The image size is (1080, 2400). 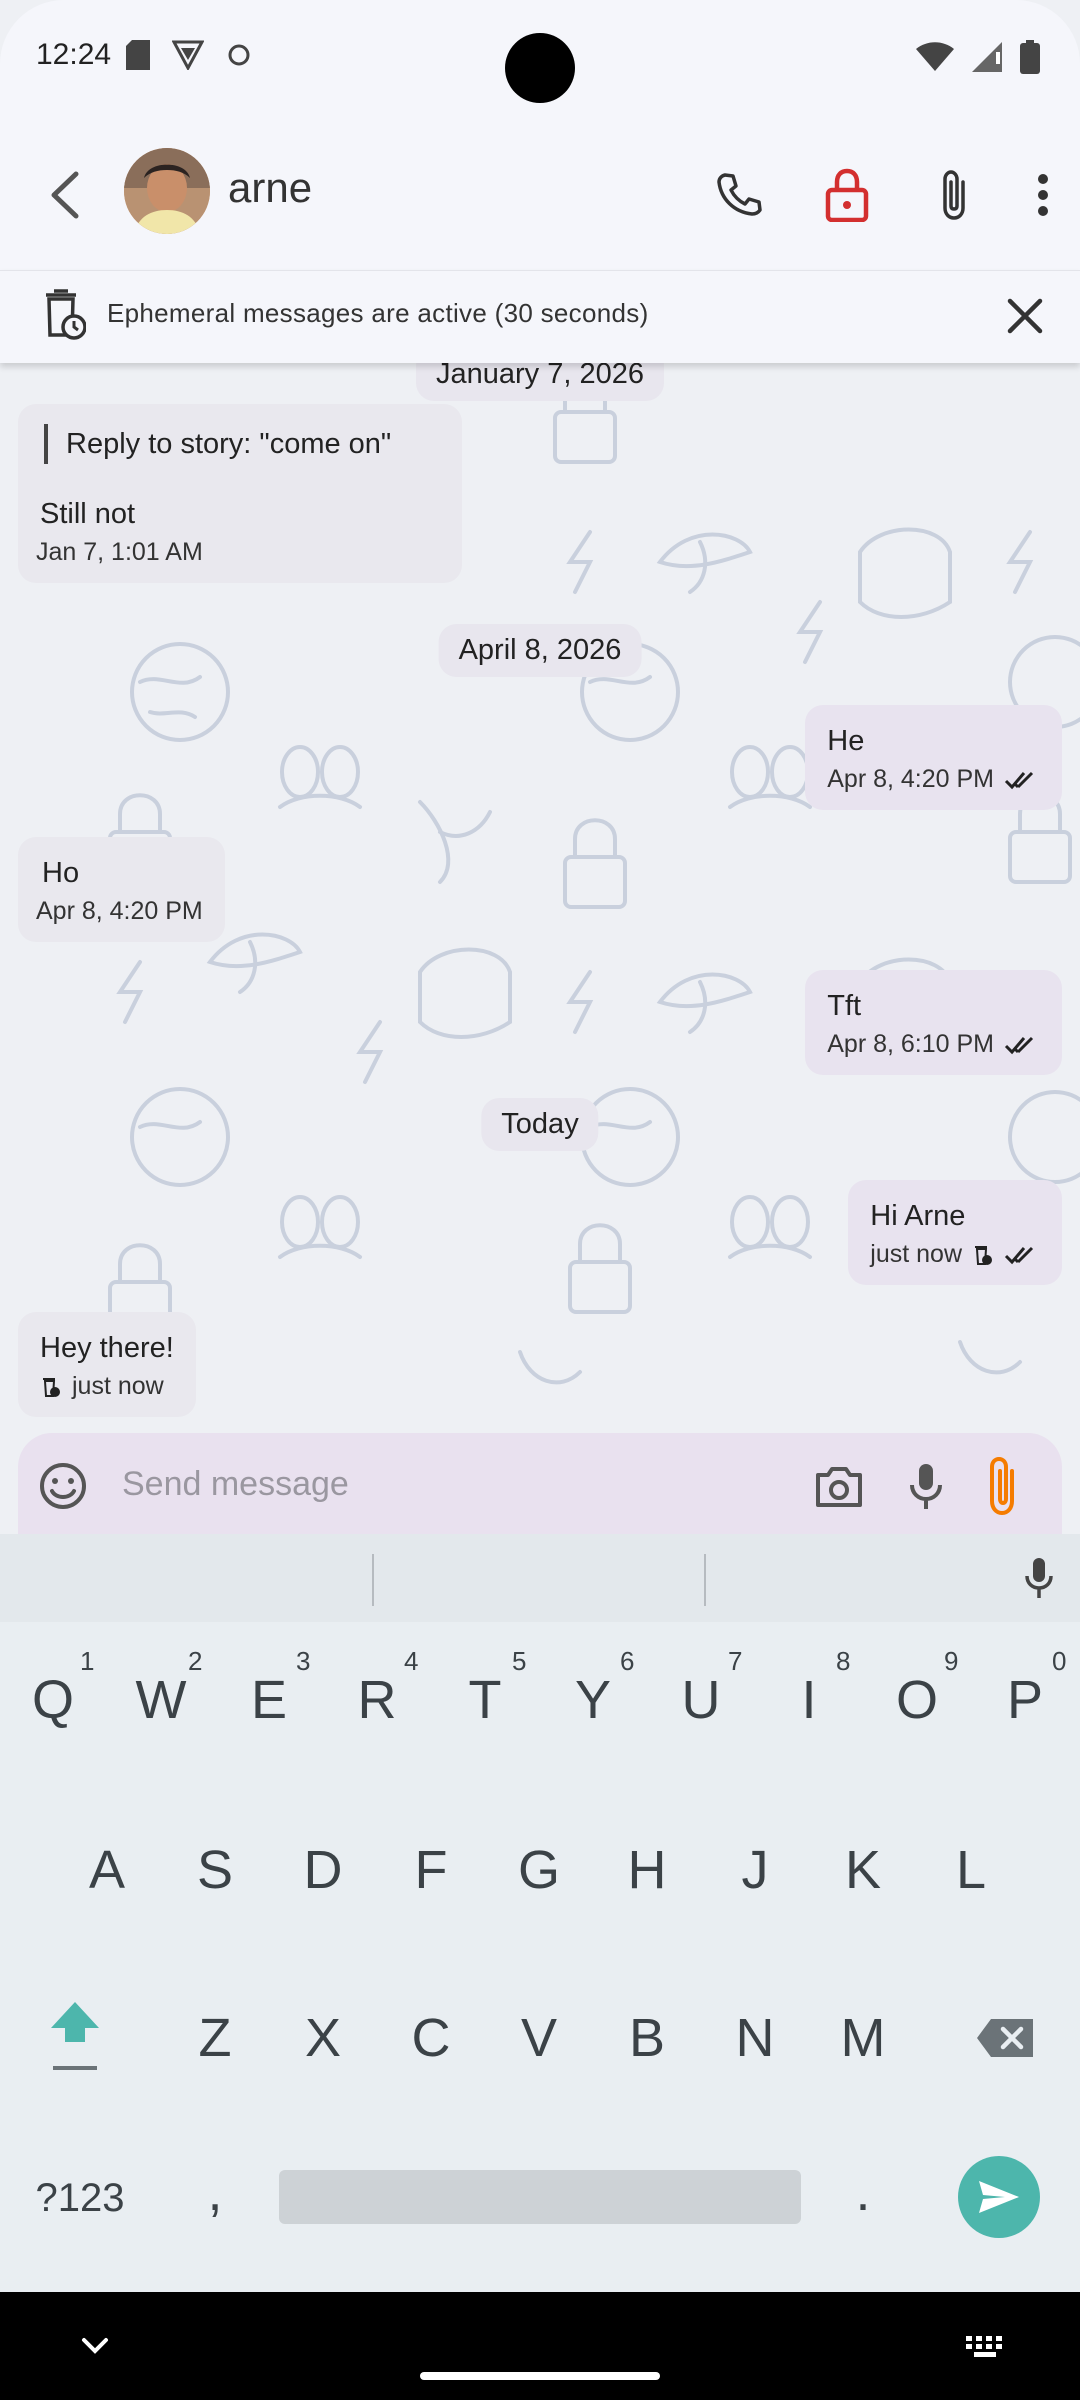 I want to click on message-text: Tft, so click(x=844, y=1006).